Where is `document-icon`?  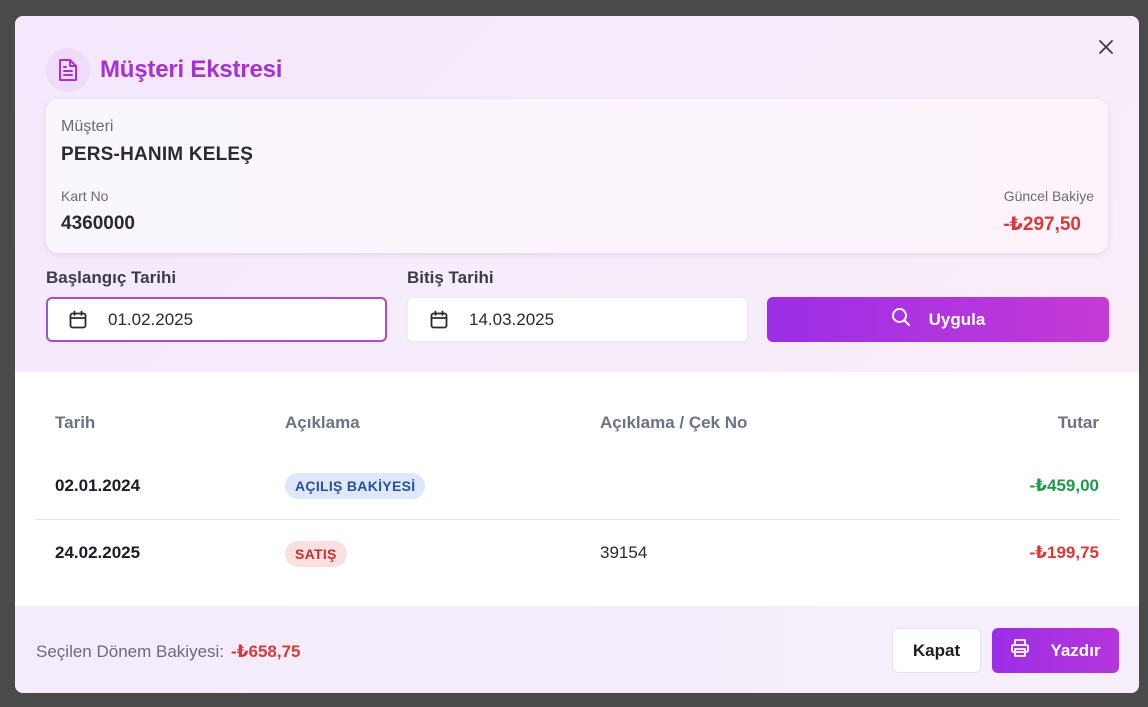 document-icon is located at coordinates (68, 70).